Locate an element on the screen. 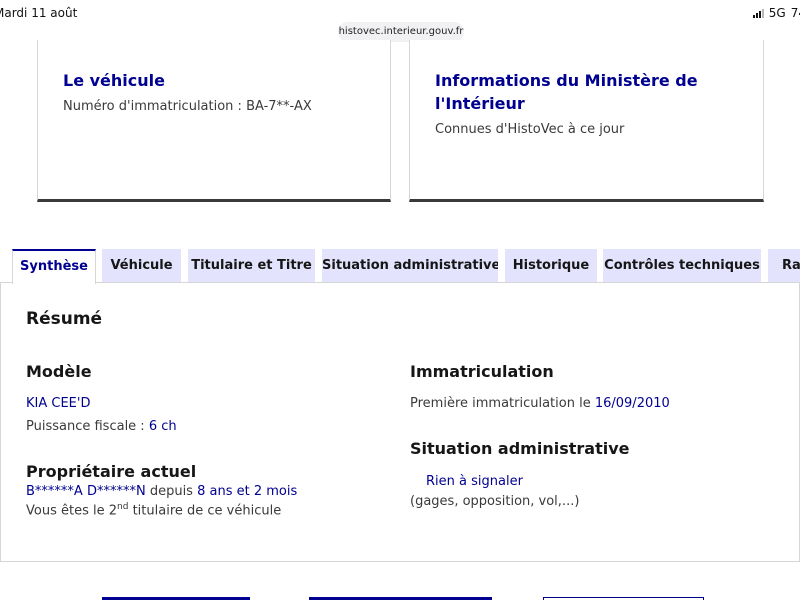 The width and height of the screenshot is (800, 600). titulaire-sup: nd is located at coordinates (123, 507).